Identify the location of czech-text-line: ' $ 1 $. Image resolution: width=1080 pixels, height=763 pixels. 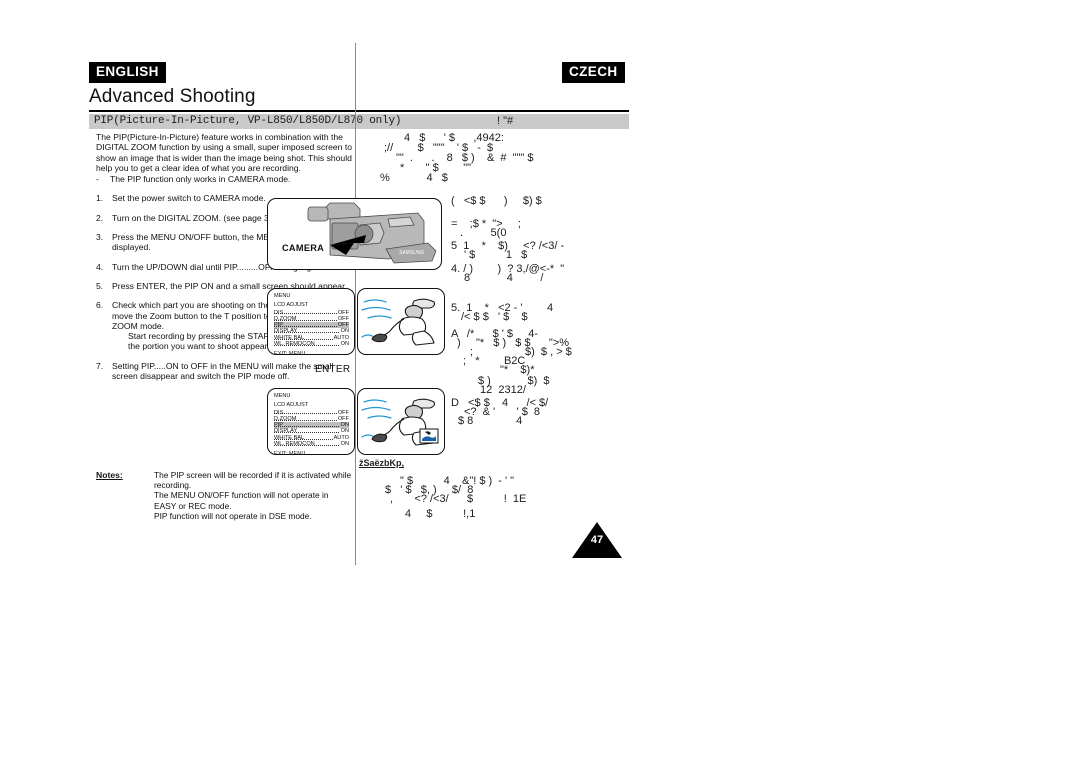
(496, 255).